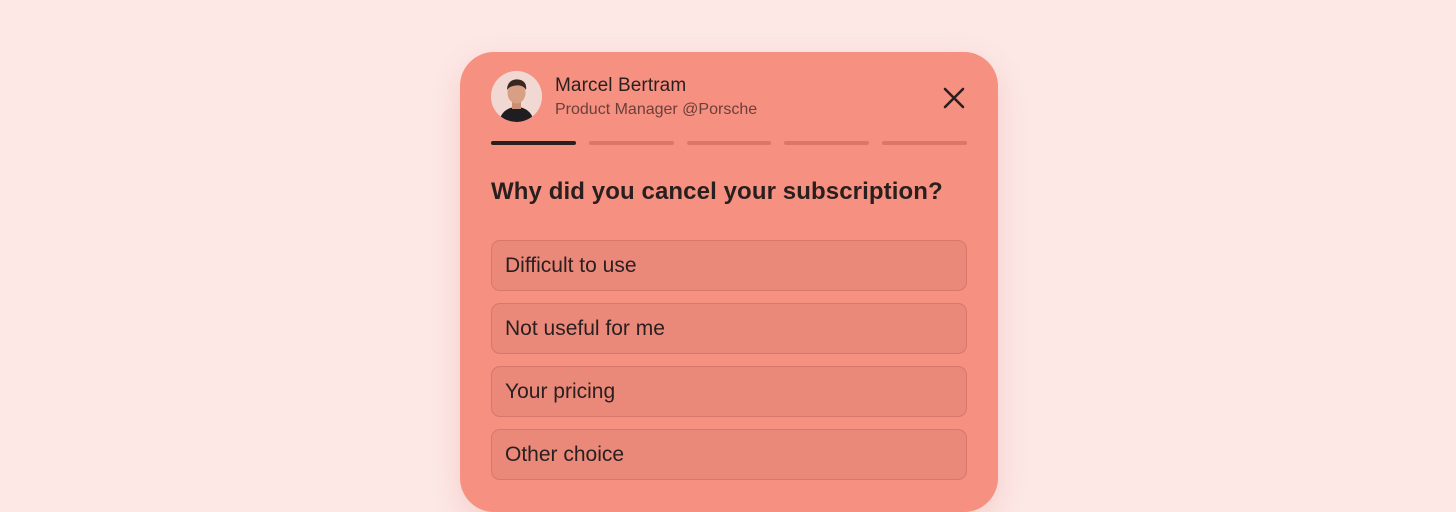 The height and width of the screenshot is (512, 1456). What do you see at coordinates (729, 265) in the screenshot?
I see `option-difficult-to-use: Difficult to use` at bounding box center [729, 265].